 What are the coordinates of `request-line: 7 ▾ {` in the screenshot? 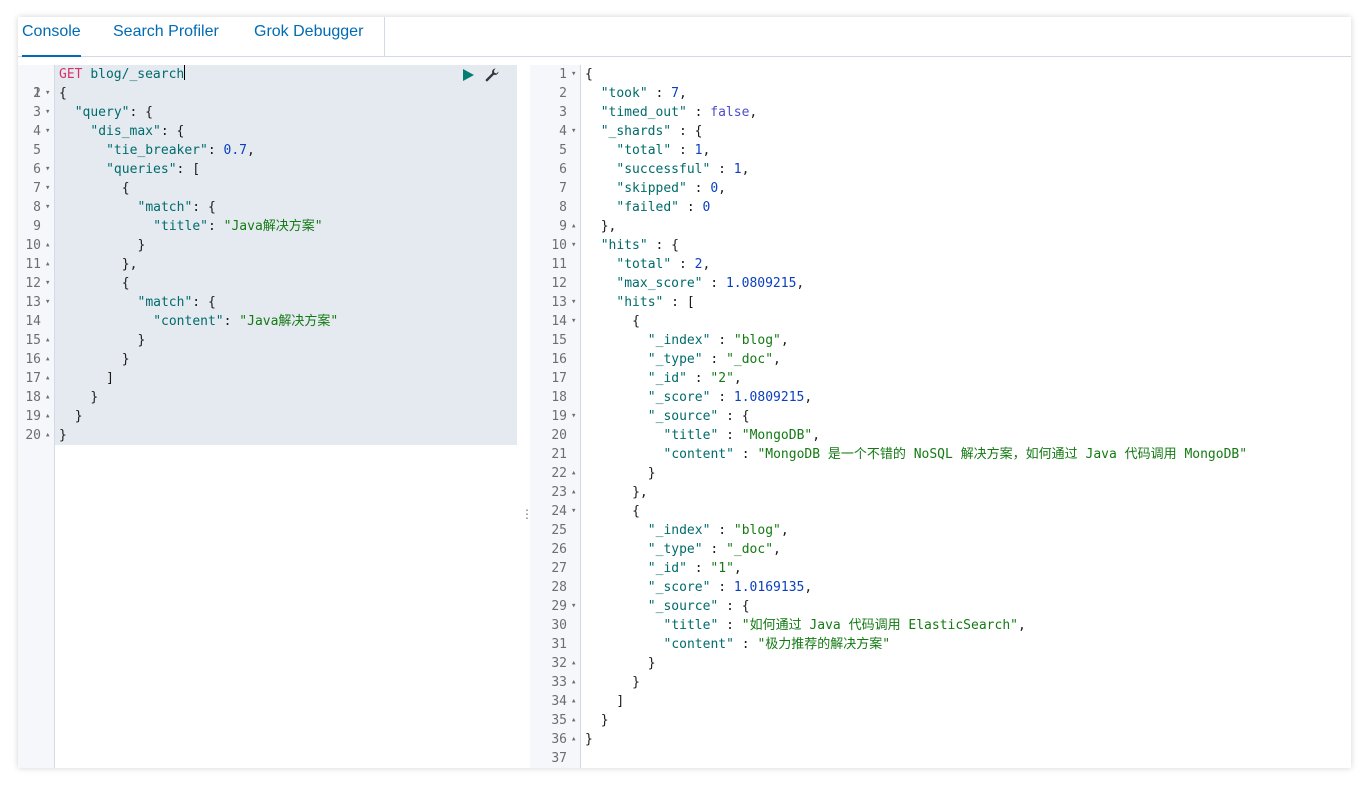 It's located at (267, 188).